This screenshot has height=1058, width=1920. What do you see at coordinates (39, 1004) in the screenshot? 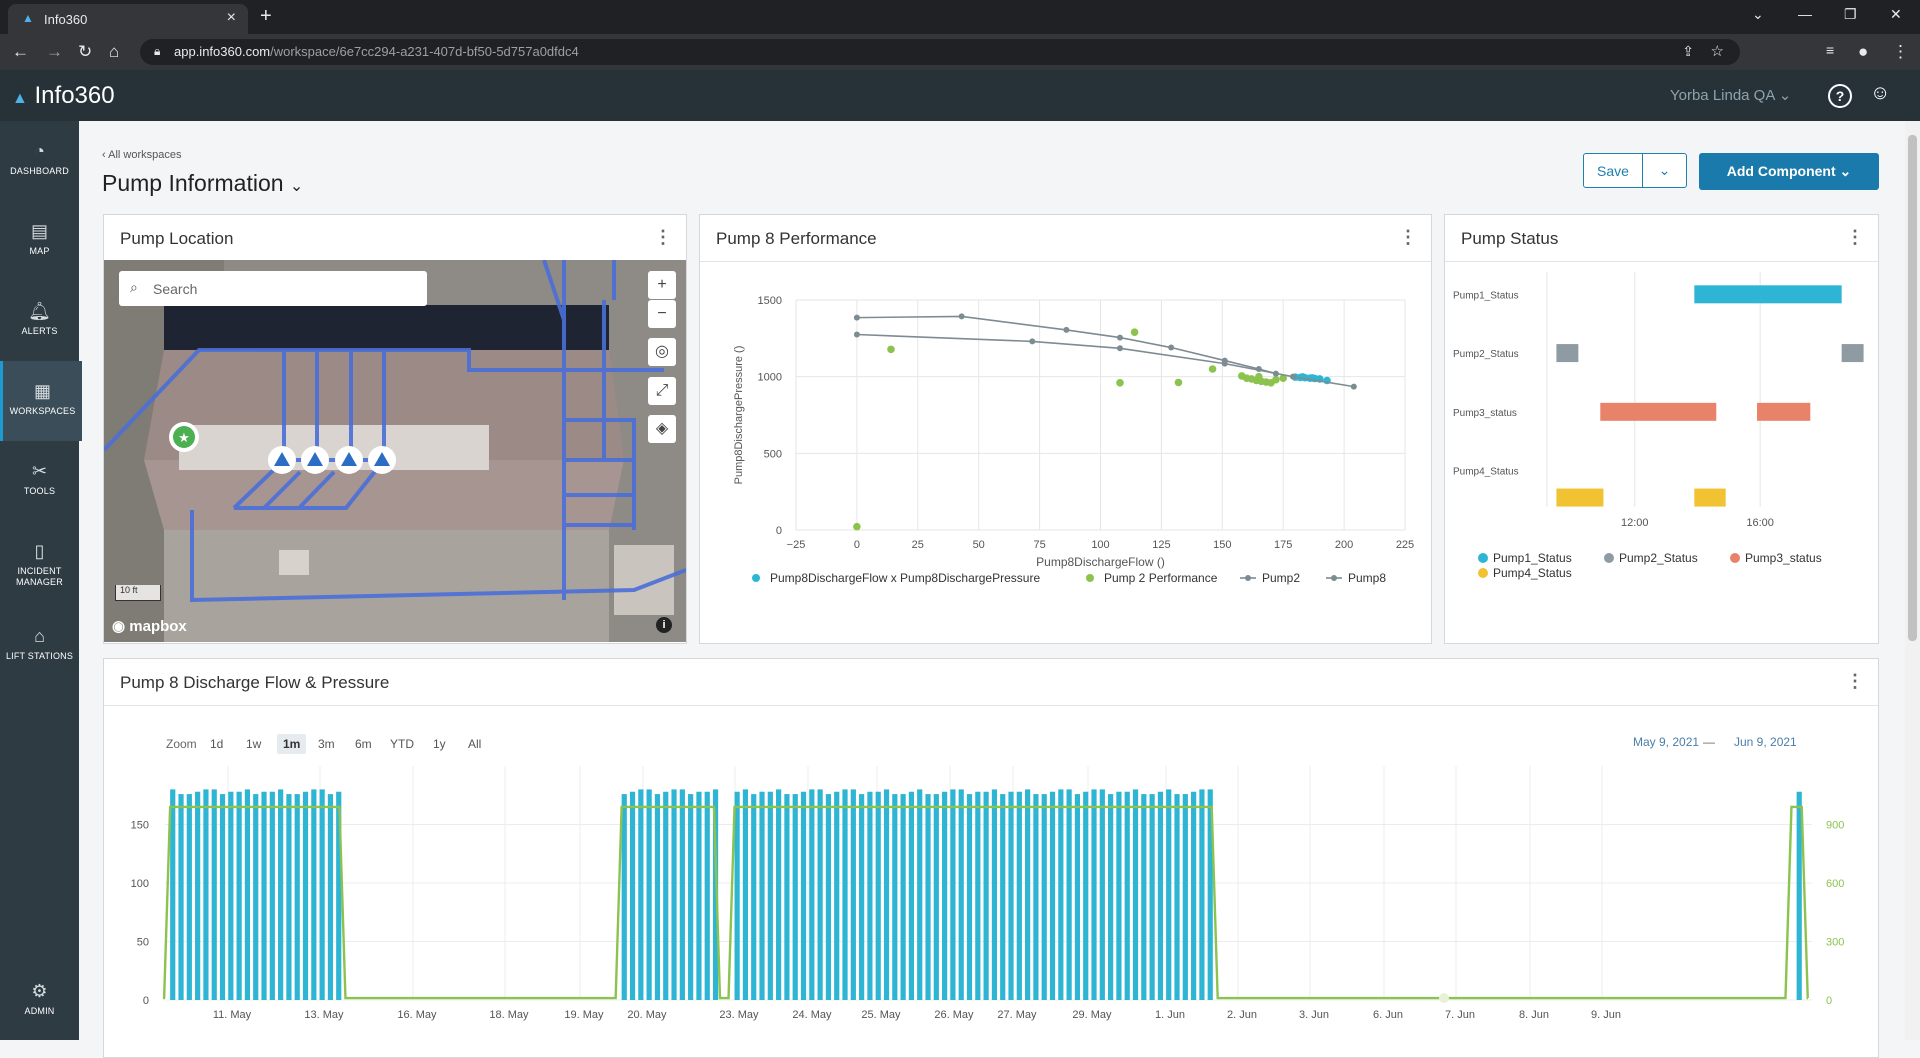
I see `sidebar-item-admin: ⚙︎ ADMIN` at bounding box center [39, 1004].